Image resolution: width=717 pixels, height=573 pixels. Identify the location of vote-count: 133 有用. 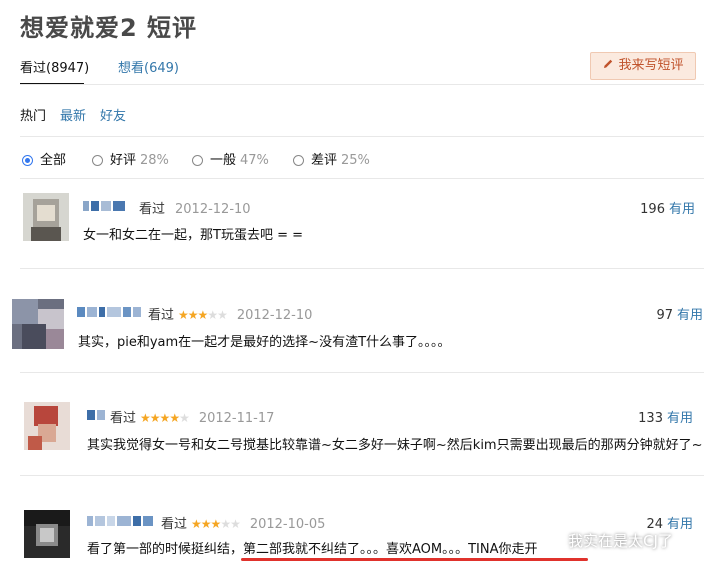
(665, 416).